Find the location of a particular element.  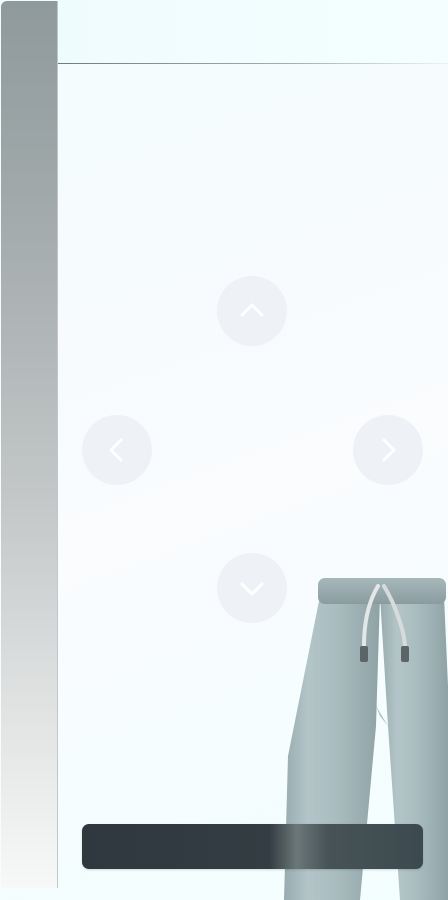

chevron-down-icon is located at coordinates (252, 589).